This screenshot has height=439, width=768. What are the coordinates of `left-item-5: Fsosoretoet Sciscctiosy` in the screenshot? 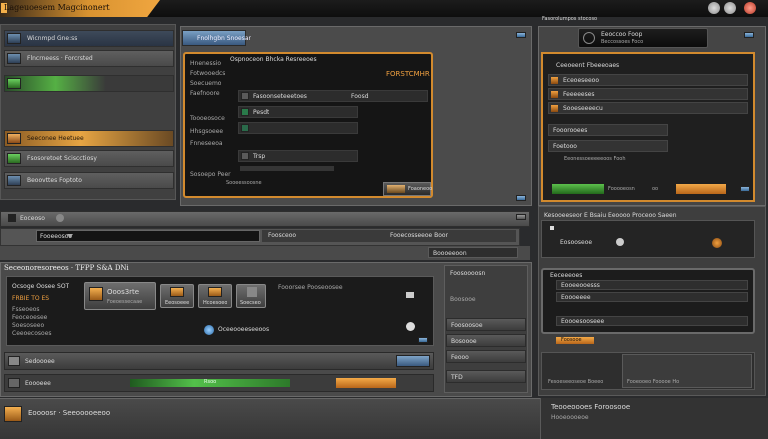 It's located at (89, 158).